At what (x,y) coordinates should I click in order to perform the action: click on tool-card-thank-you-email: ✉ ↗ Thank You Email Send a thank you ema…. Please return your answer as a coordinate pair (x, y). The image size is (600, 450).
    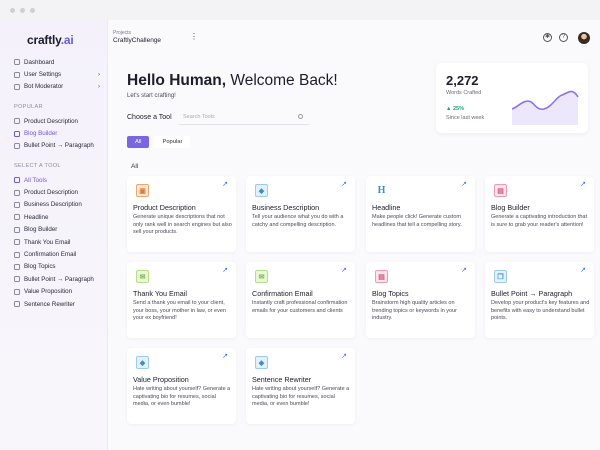
    Looking at the image, I should click on (181, 300).